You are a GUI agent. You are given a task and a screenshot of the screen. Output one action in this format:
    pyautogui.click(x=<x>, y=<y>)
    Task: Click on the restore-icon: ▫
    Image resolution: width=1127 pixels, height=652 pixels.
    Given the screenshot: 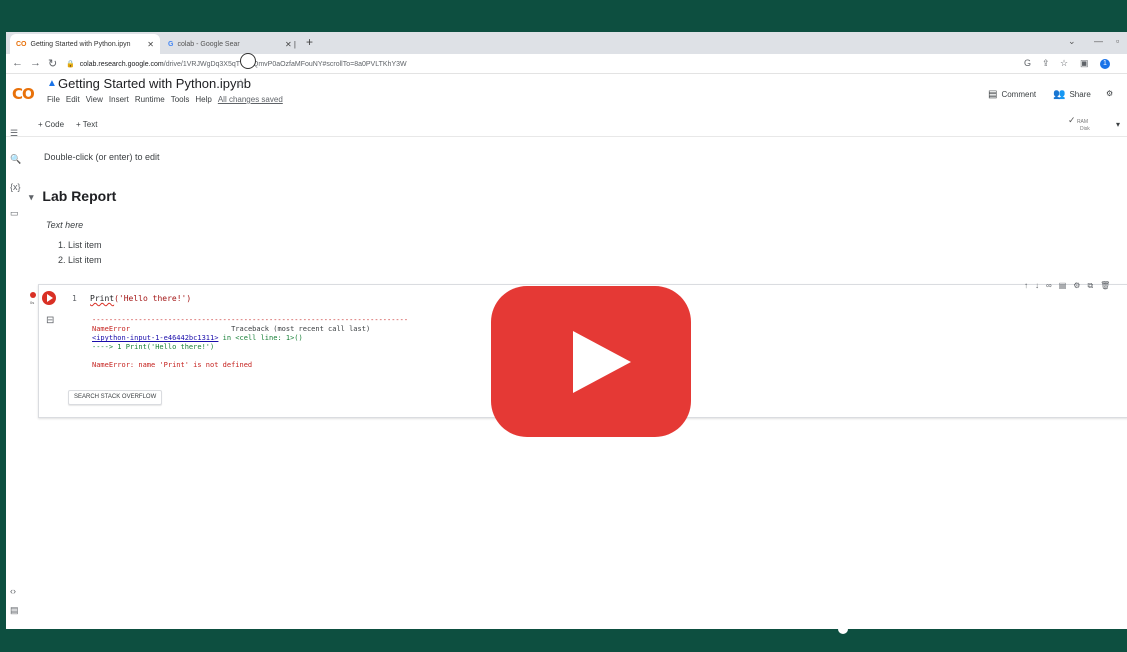 What is the action you would take?
    pyautogui.click(x=1117, y=41)
    